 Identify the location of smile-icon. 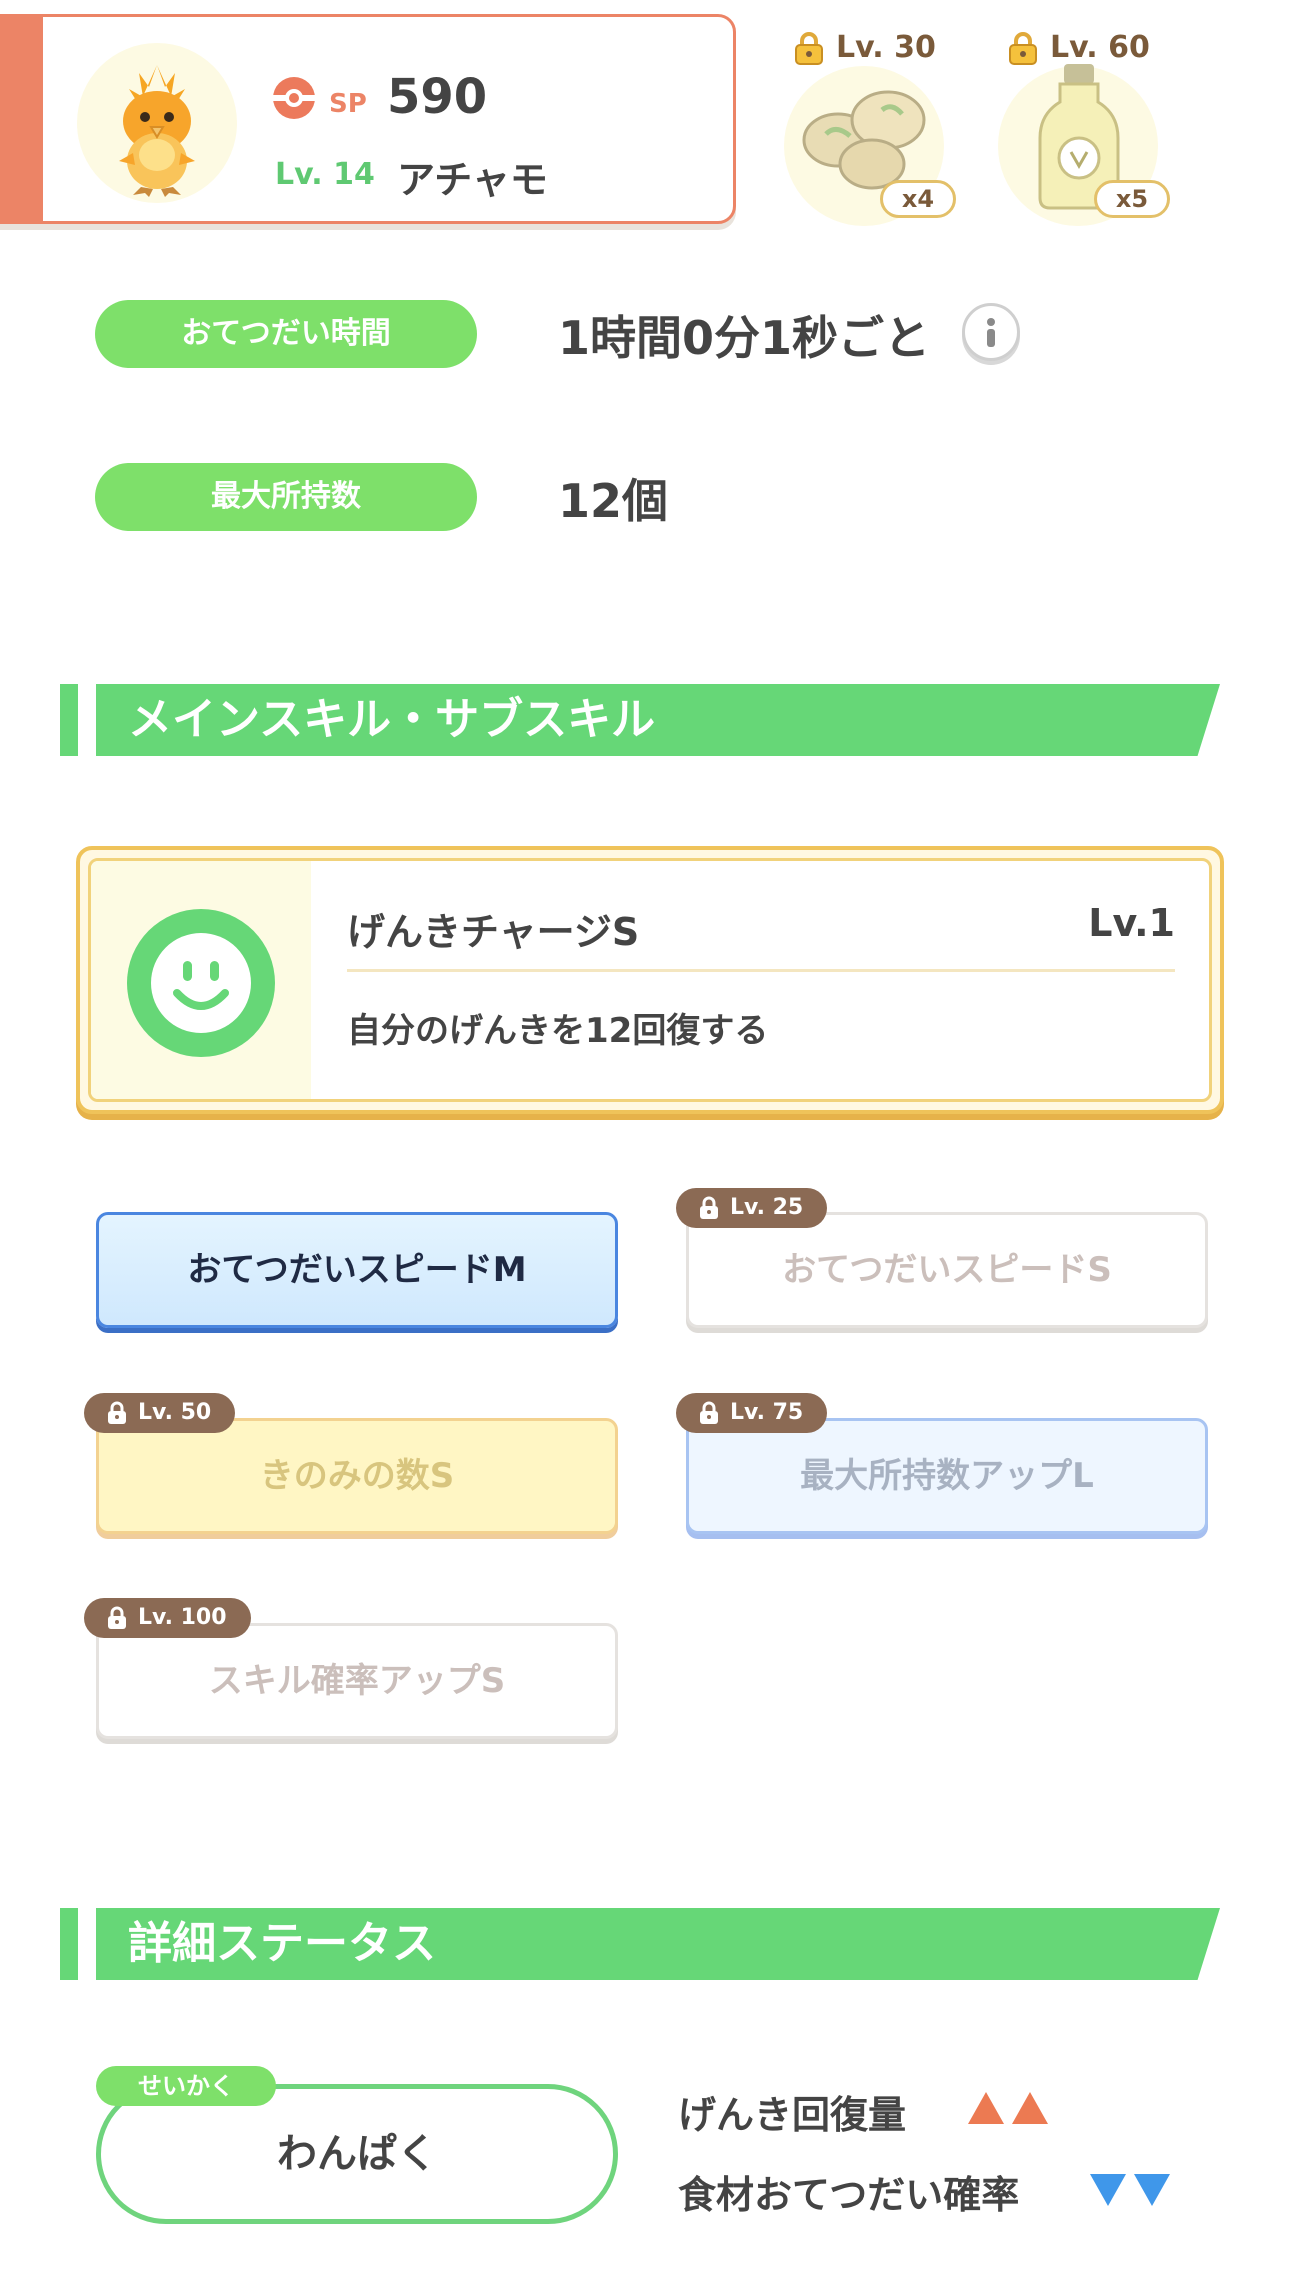
(201, 983).